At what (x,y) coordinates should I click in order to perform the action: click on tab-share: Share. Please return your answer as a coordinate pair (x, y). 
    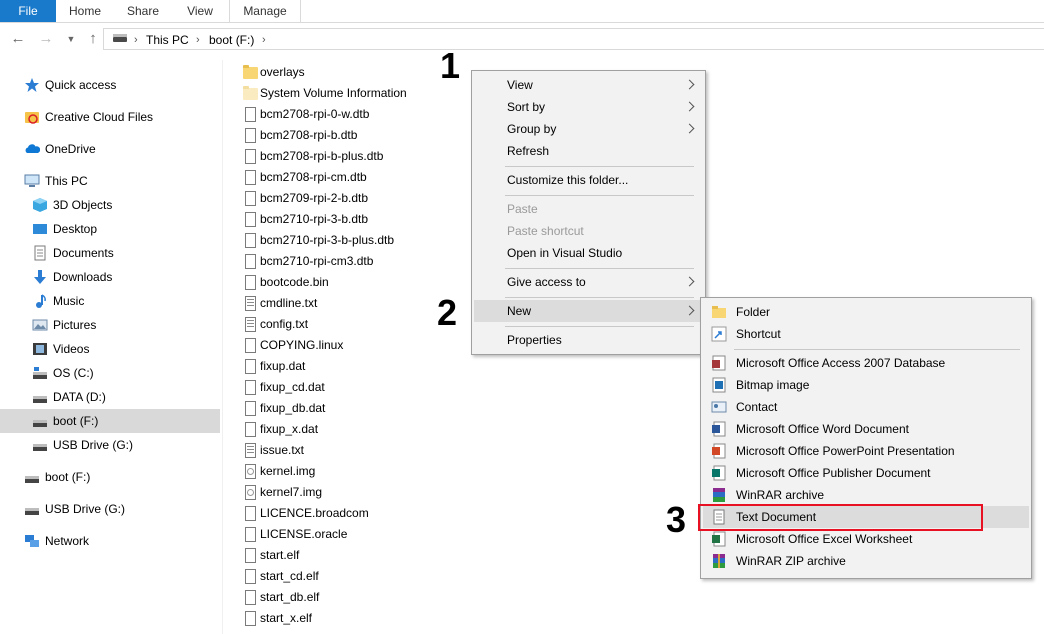
    Looking at the image, I should click on (143, 11).